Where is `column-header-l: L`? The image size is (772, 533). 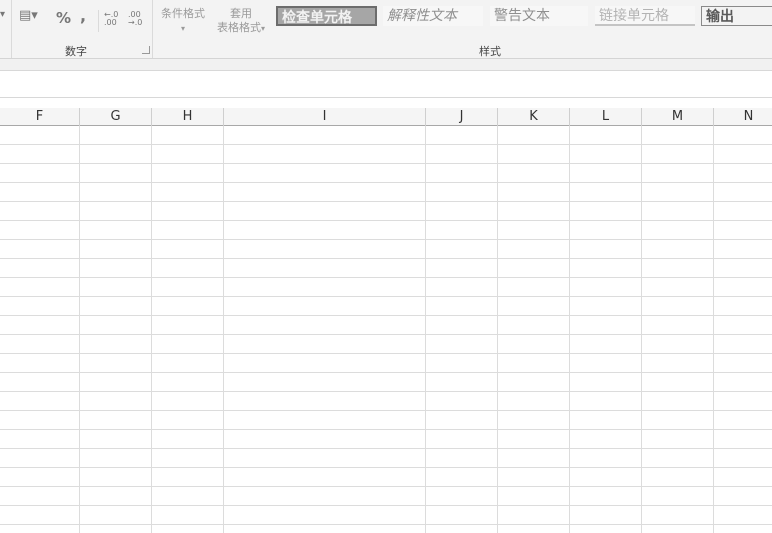
column-header-l: L is located at coordinates (606, 117).